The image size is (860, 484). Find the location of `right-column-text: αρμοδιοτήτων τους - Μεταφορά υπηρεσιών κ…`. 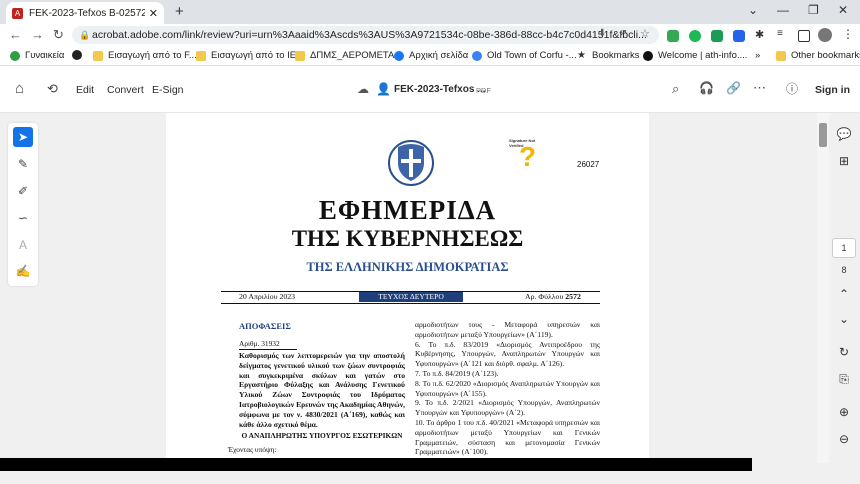

right-column-text: αρμοδιοτήτων τους - Μεταφορά υπηρεσιών κ… is located at coordinates (507, 388).